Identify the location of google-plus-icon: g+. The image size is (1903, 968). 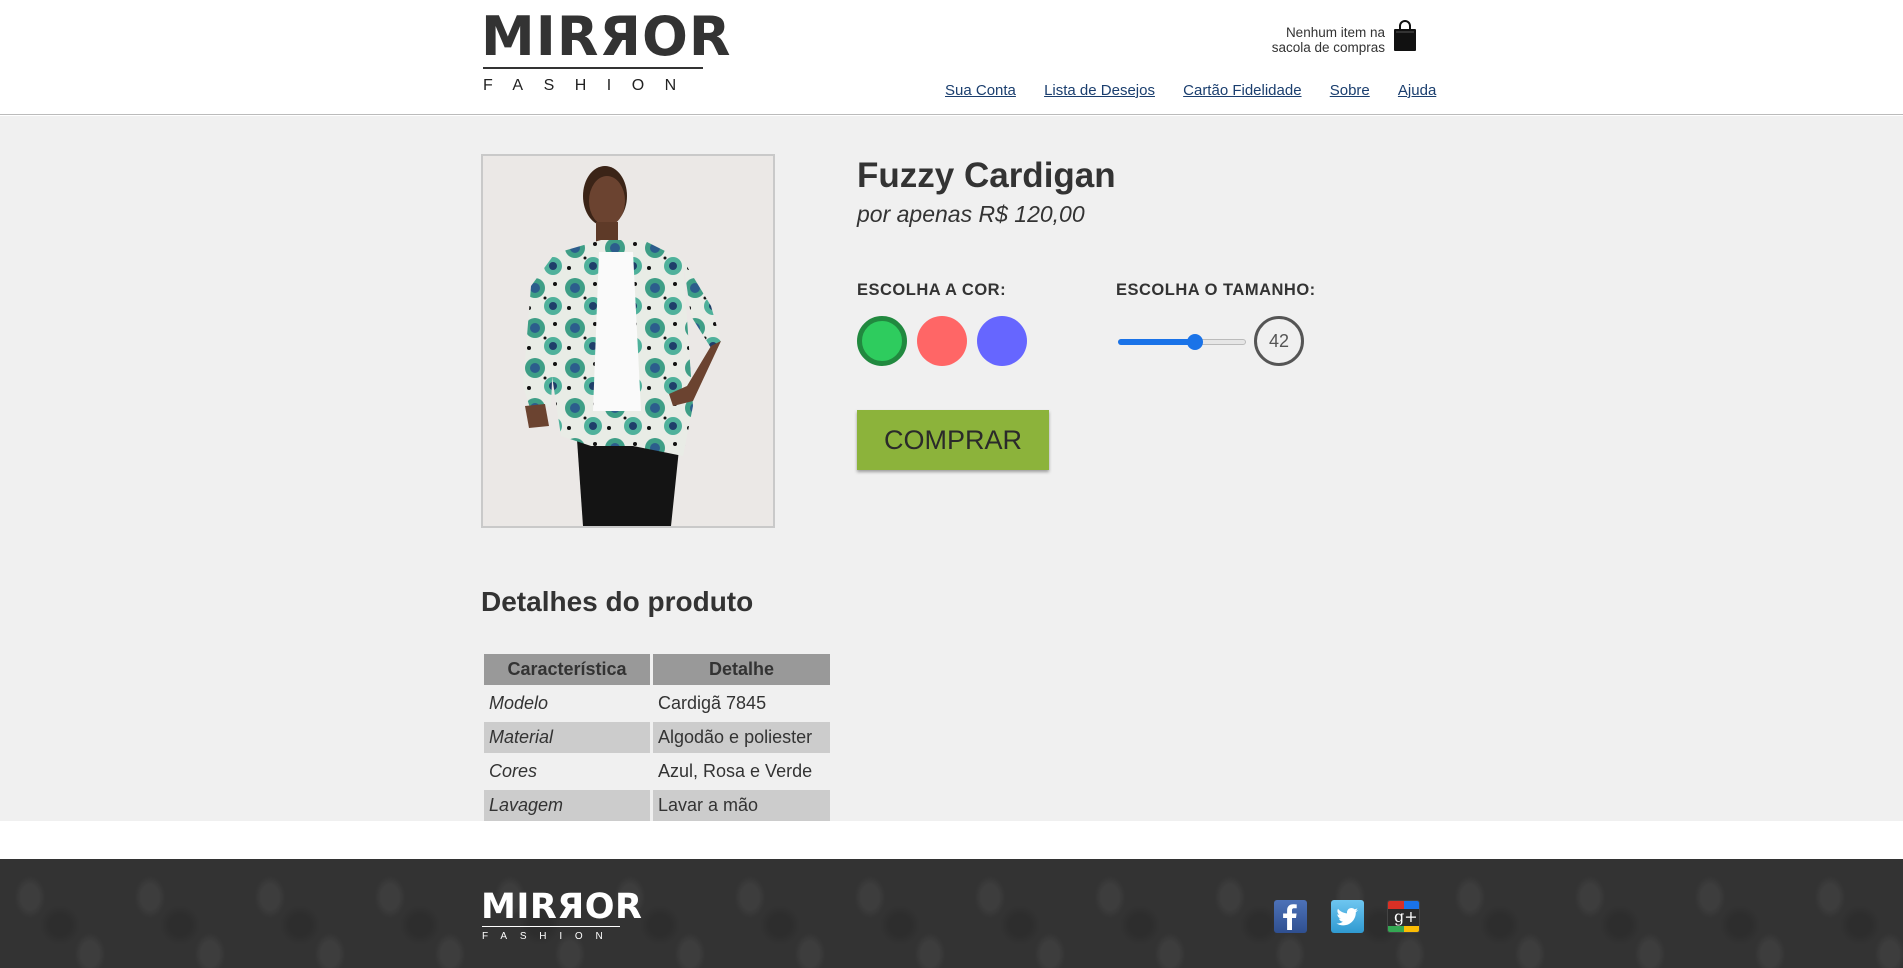
(1403, 916).